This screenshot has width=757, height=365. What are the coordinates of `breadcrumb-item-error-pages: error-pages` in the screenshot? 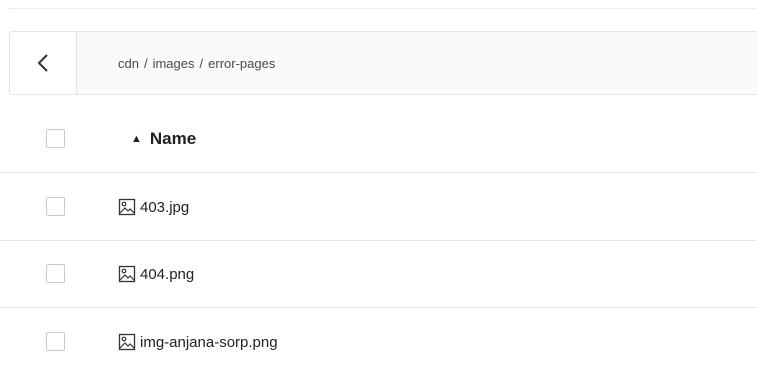 It's located at (242, 63).